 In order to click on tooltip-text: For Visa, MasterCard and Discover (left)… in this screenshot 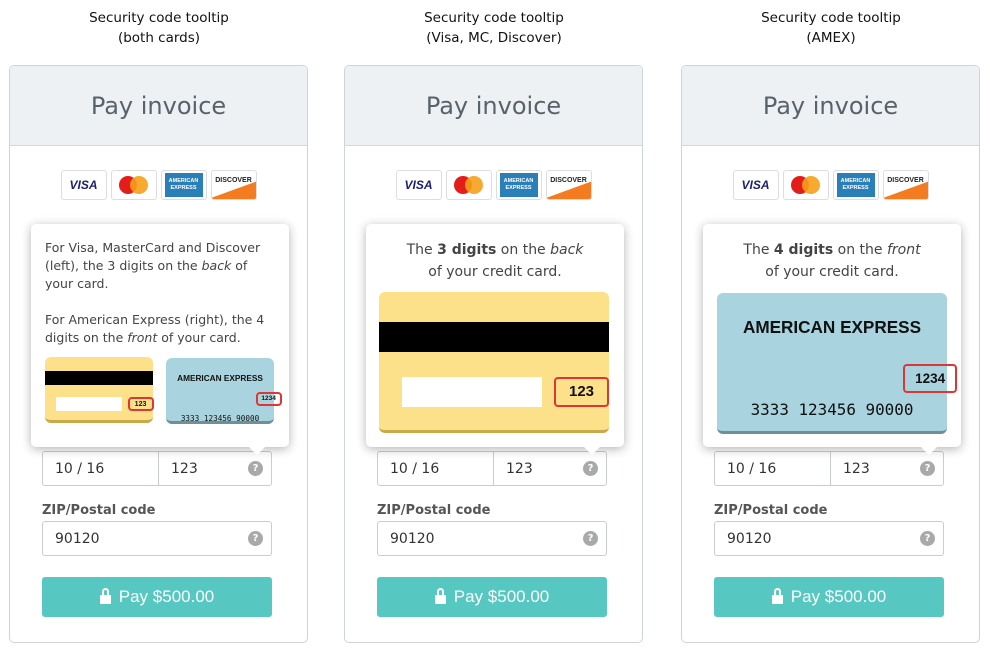, I will do `click(155, 292)`.